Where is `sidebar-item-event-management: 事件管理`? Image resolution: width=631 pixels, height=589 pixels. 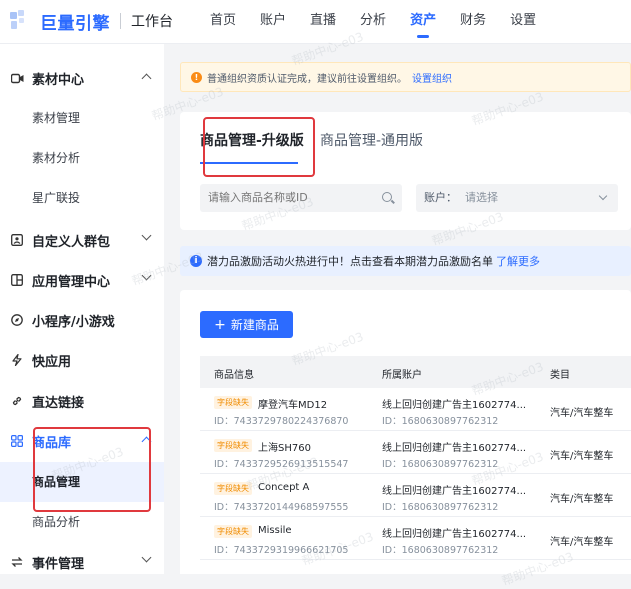 sidebar-item-event-management: 事件管理 is located at coordinates (82, 562).